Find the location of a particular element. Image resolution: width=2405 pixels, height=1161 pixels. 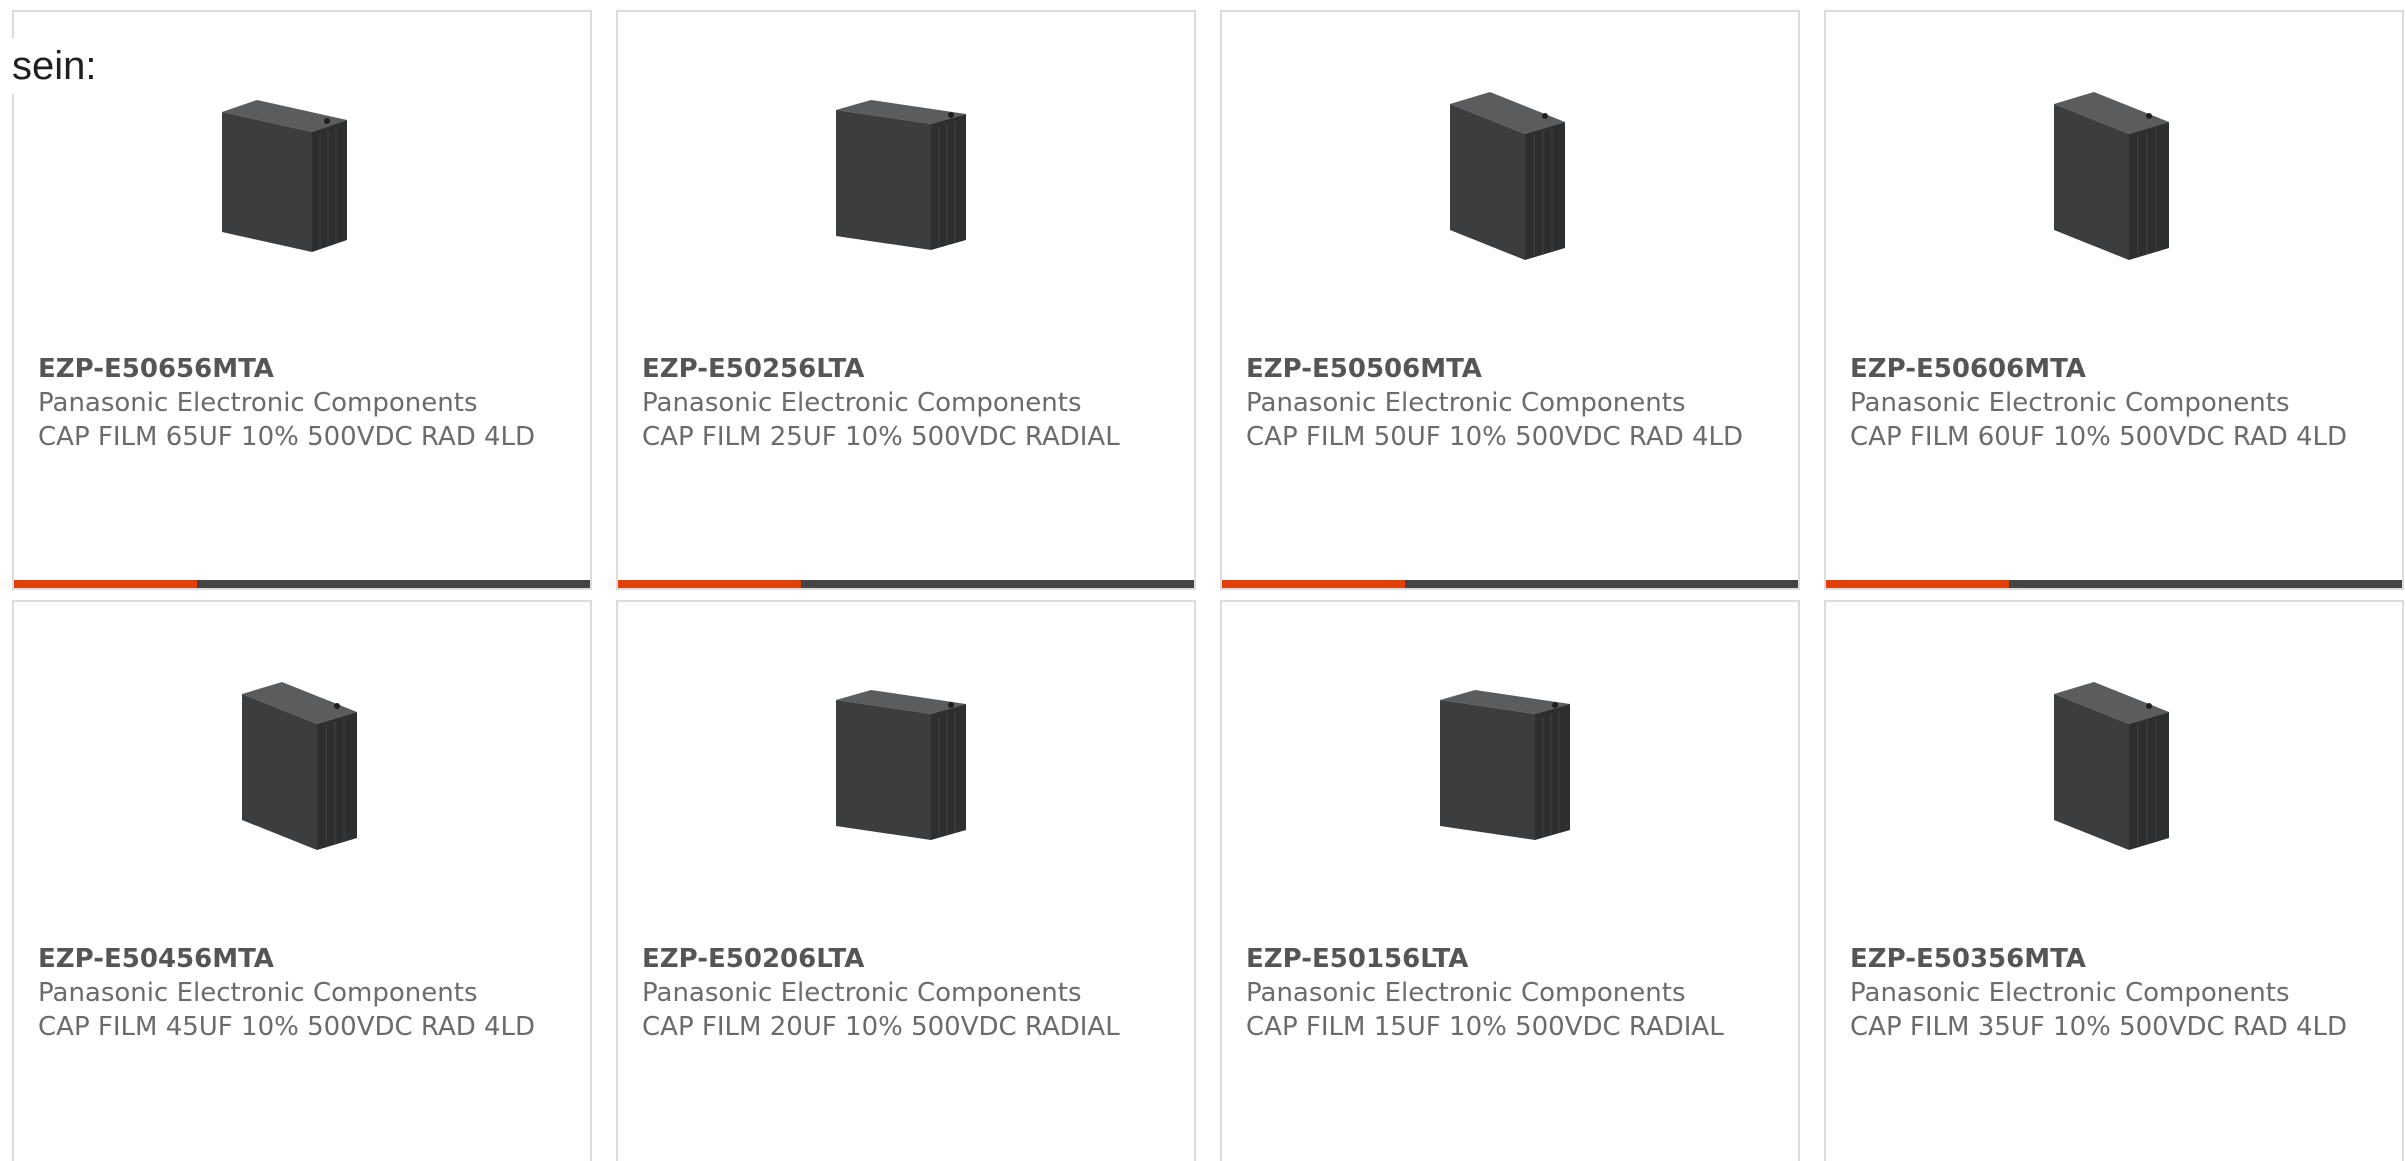

description: CAP FILM 35UF 10% 500VDC RAD 4LD is located at coordinates (2099, 1027).